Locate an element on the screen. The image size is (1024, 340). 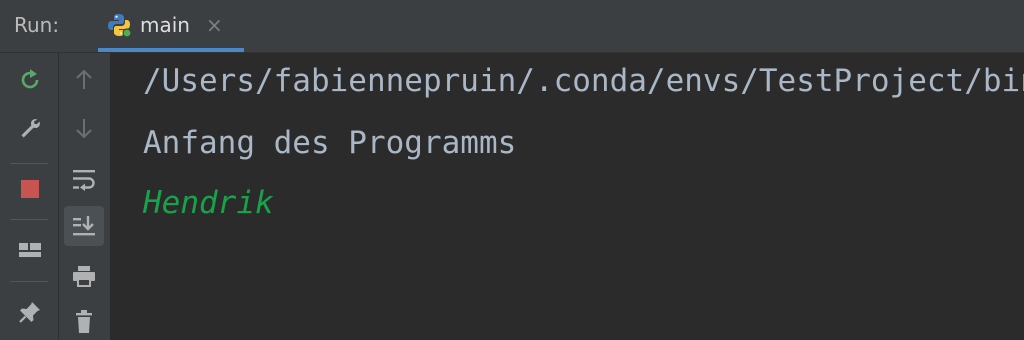
settings-button is located at coordinates (30, 128).